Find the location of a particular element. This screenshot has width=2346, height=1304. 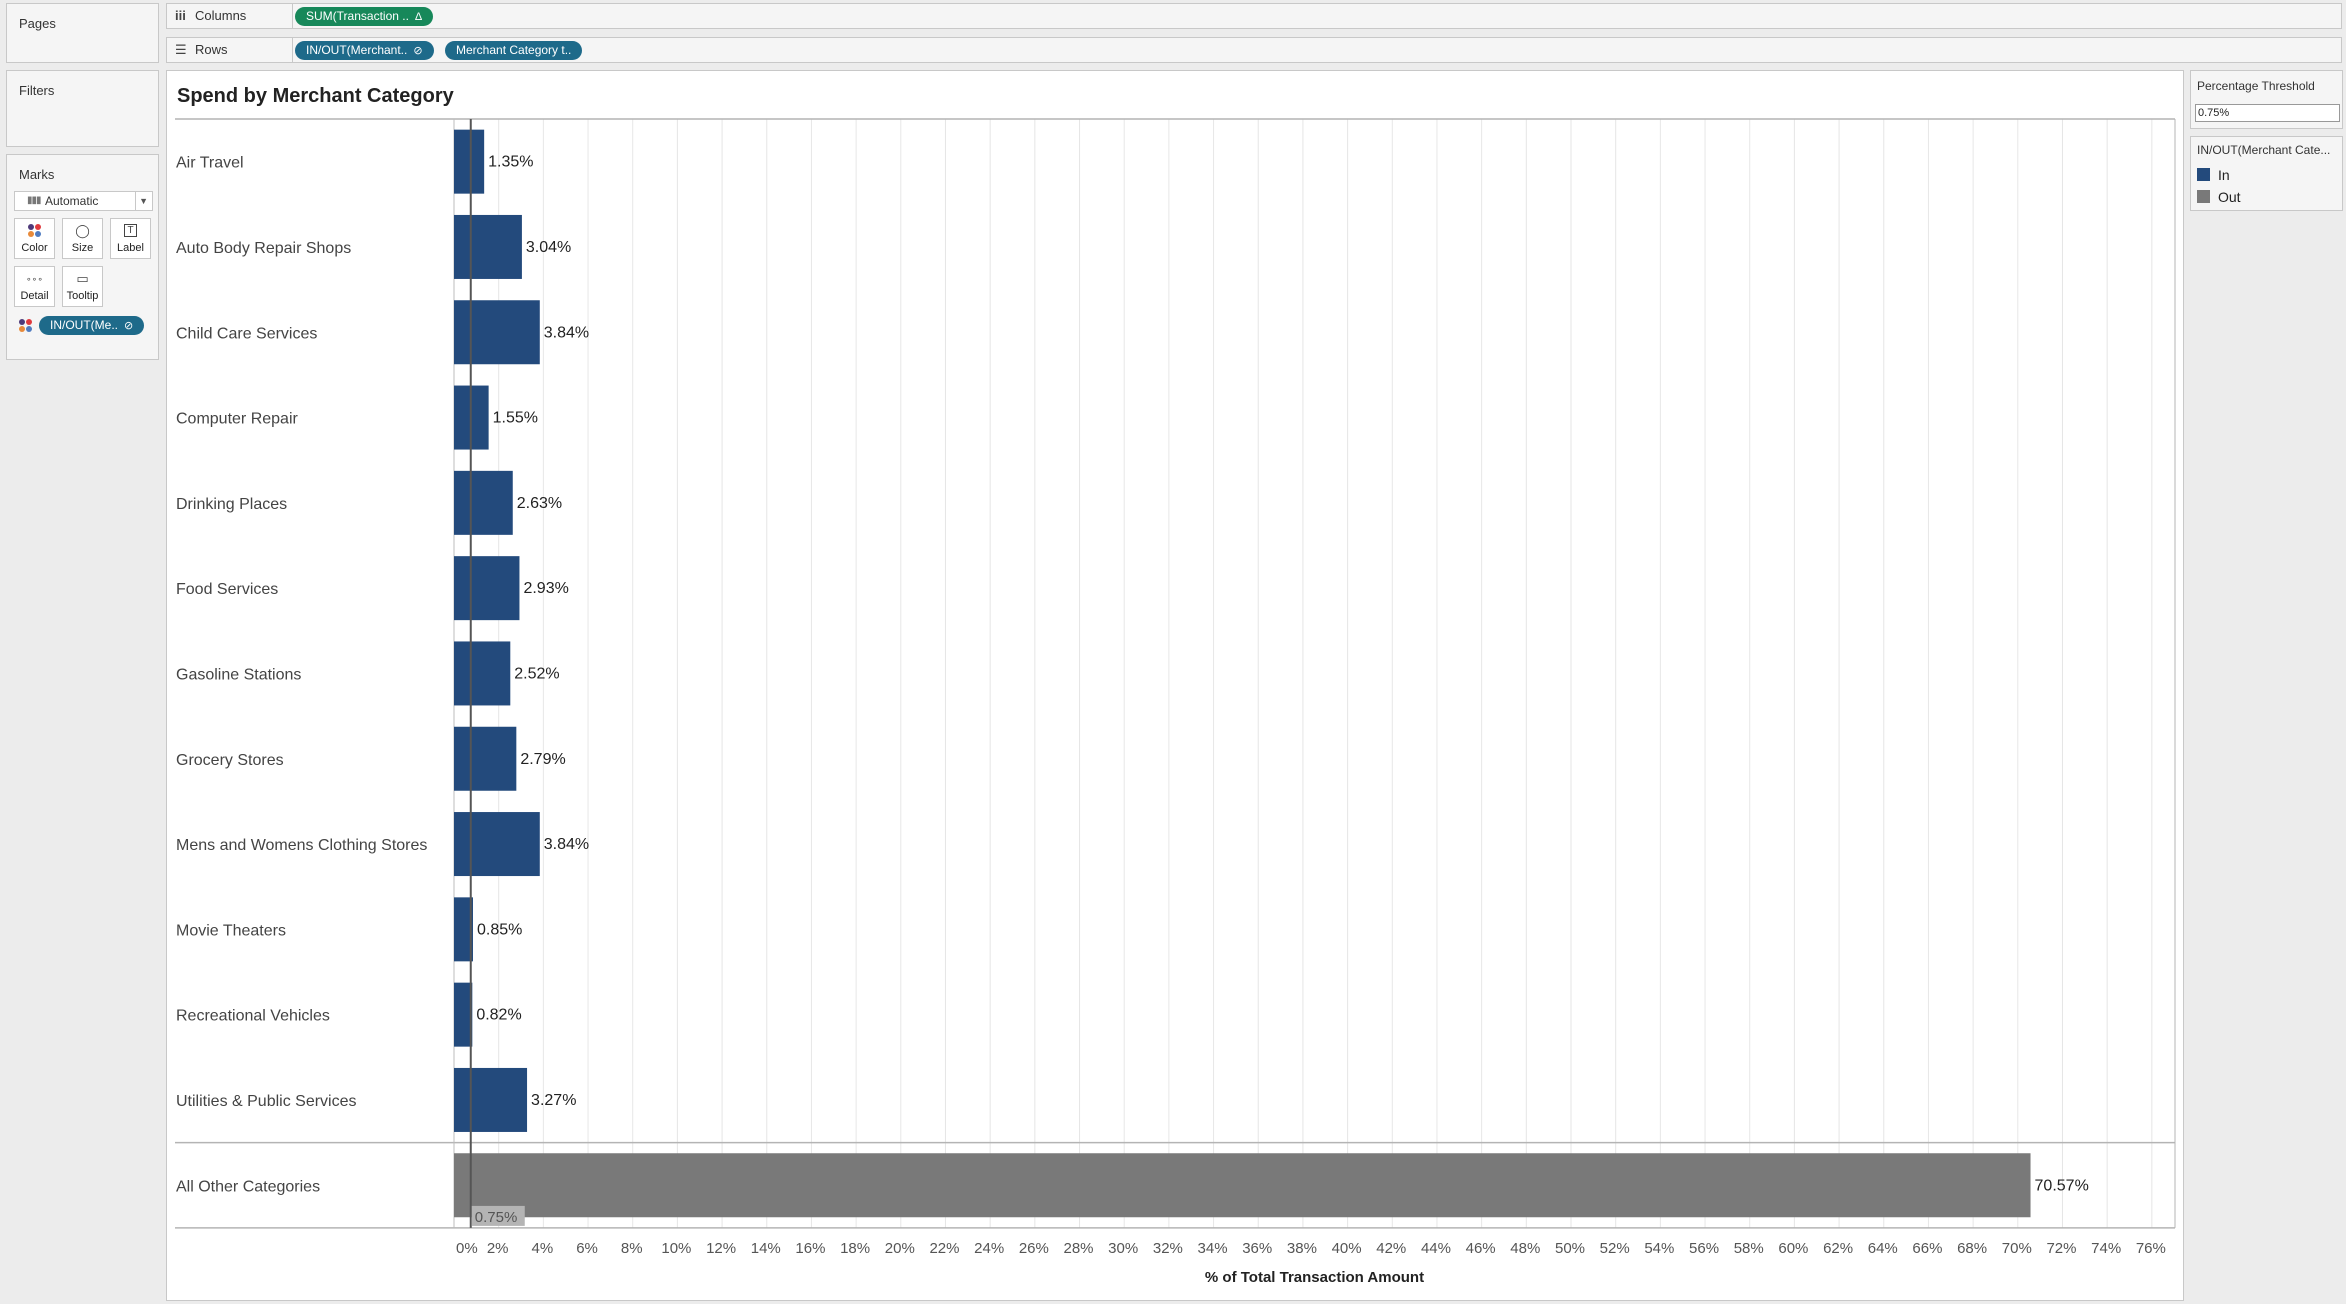

pill-label: Merchant Category t.. is located at coordinates (514, 50).